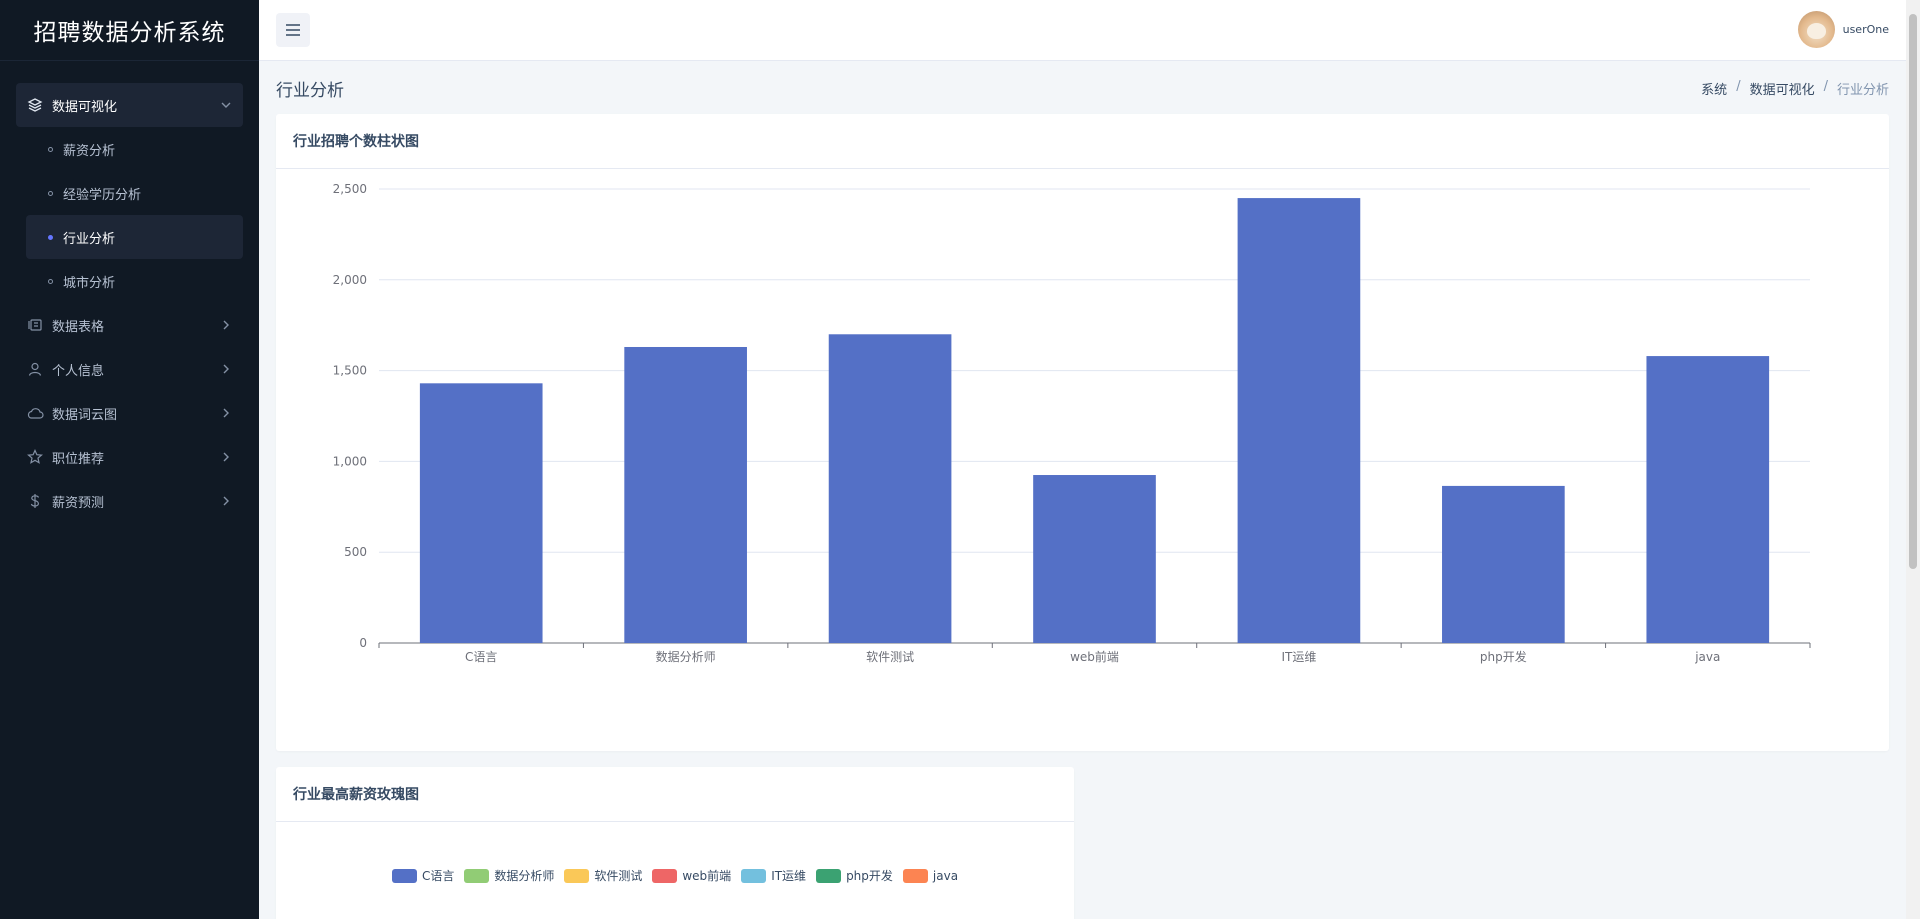 This screenshot has width=1920, height=919. I want to click on breadcrumb-item: 系统, so click(1714, 88).